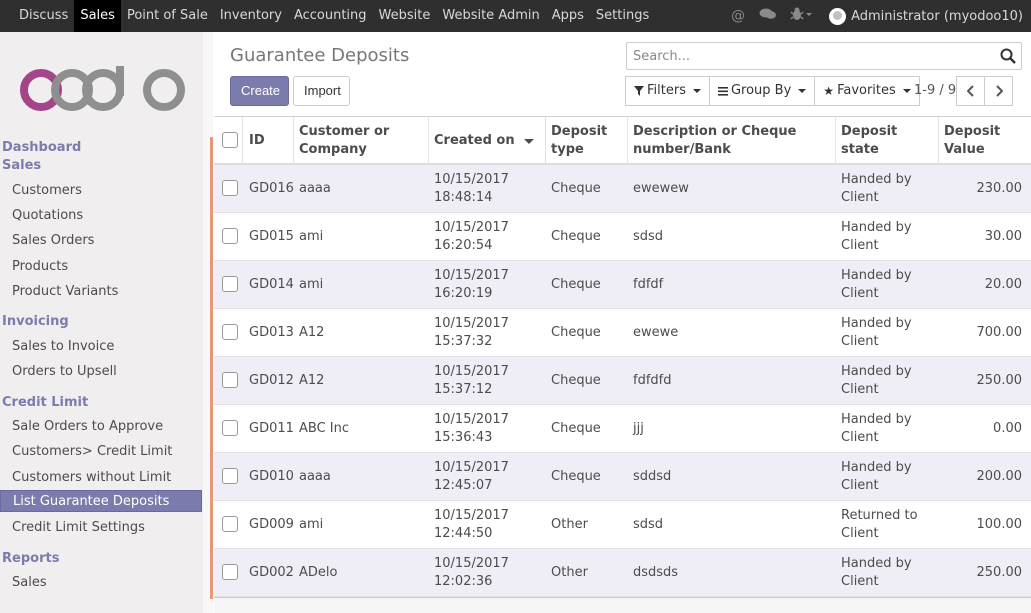 This screenshot has width=1031, height=613. What do you see at coordinates (251, 16) in the screenshot?
I see `nav-inventory: Inventory` at bounding box center [251, 16].